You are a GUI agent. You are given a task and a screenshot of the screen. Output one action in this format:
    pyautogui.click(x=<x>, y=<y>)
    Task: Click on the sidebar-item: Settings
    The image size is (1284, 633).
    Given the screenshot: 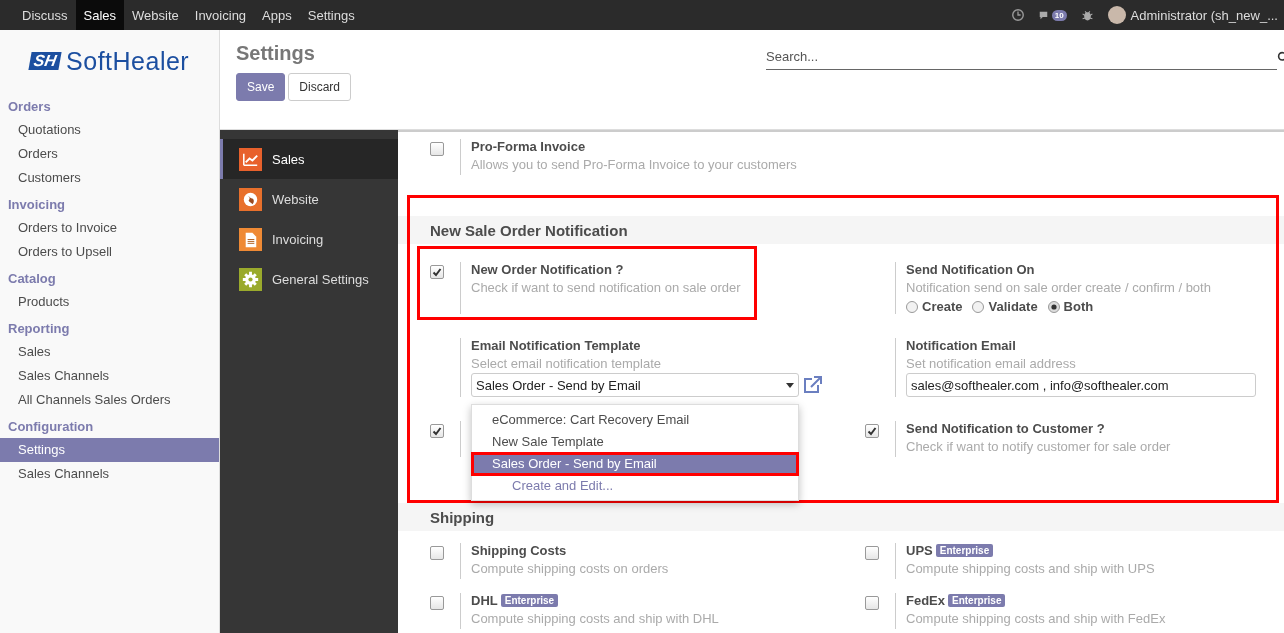 What is the action you would take?
    pyautogui.click(x=109, y=450)
    